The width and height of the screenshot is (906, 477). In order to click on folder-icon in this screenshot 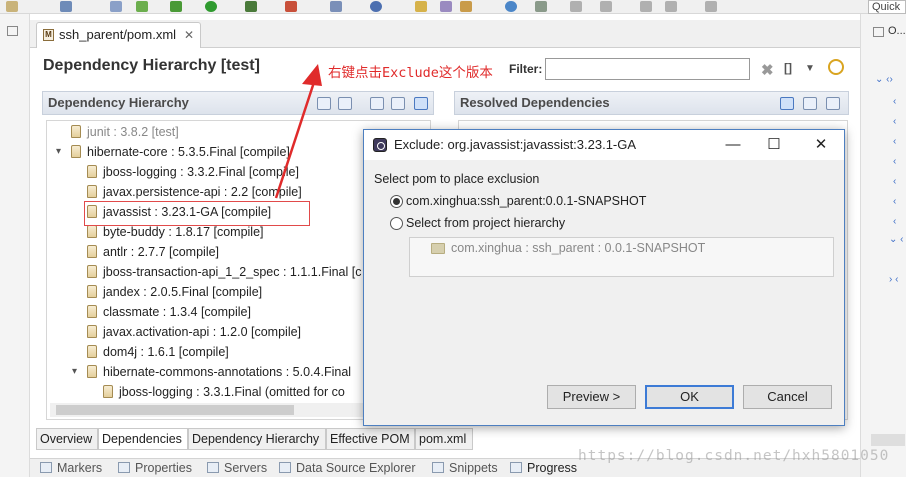, I will do `click(438, 248)`.